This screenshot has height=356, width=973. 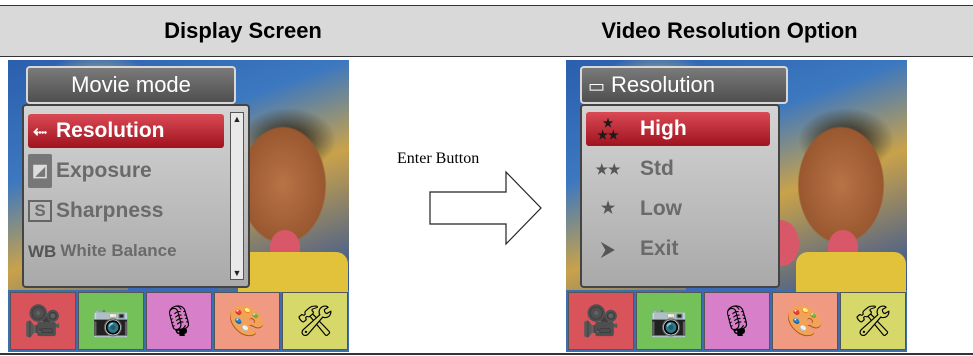 What do you see at coordinates (237, 196) in the screenshot?
I see `menu-scrollbar: ▲ ▼` at bounding box center [237, 196].